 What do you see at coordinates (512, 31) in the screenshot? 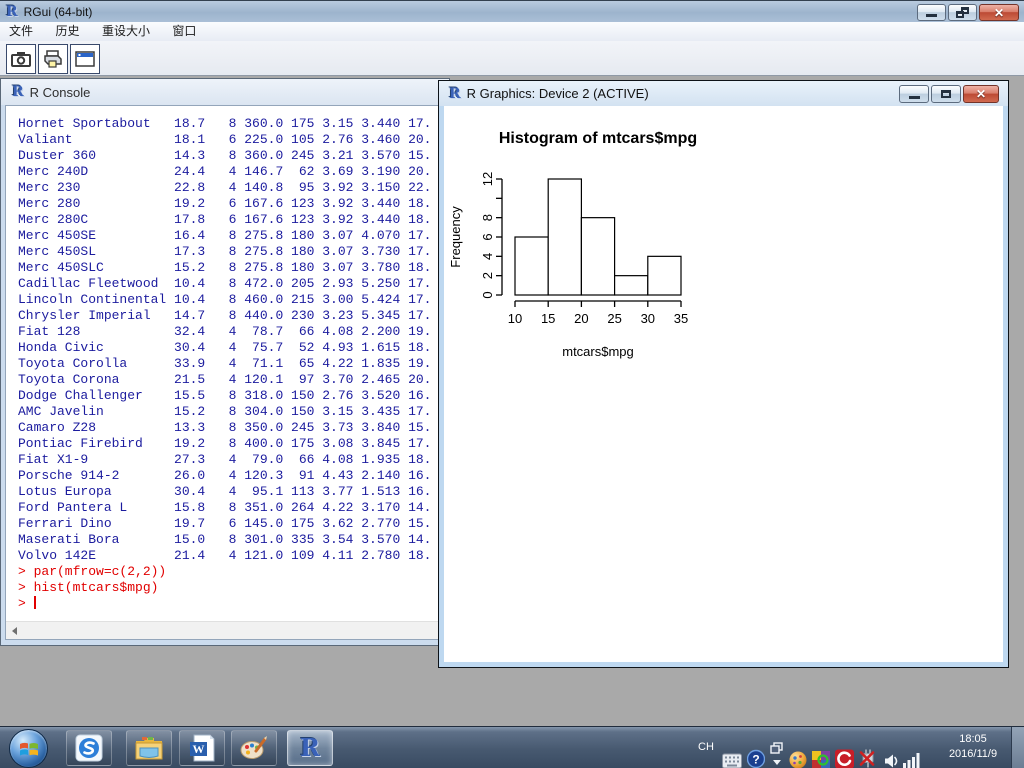
I see `menubar: 文件 历史 重设大小 窗口` at bounding box center [512, 31].